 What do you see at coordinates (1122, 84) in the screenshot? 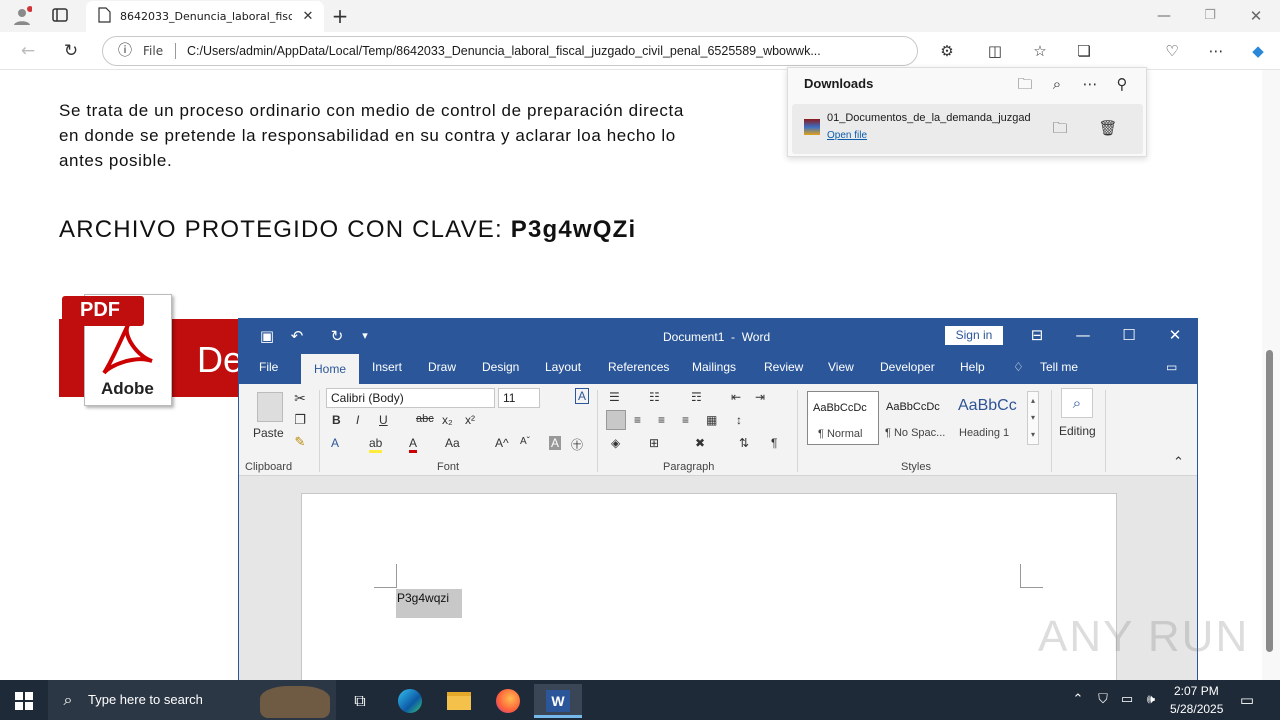
I see `pin-icon: ⚲` at bounding box center [1122, 84].